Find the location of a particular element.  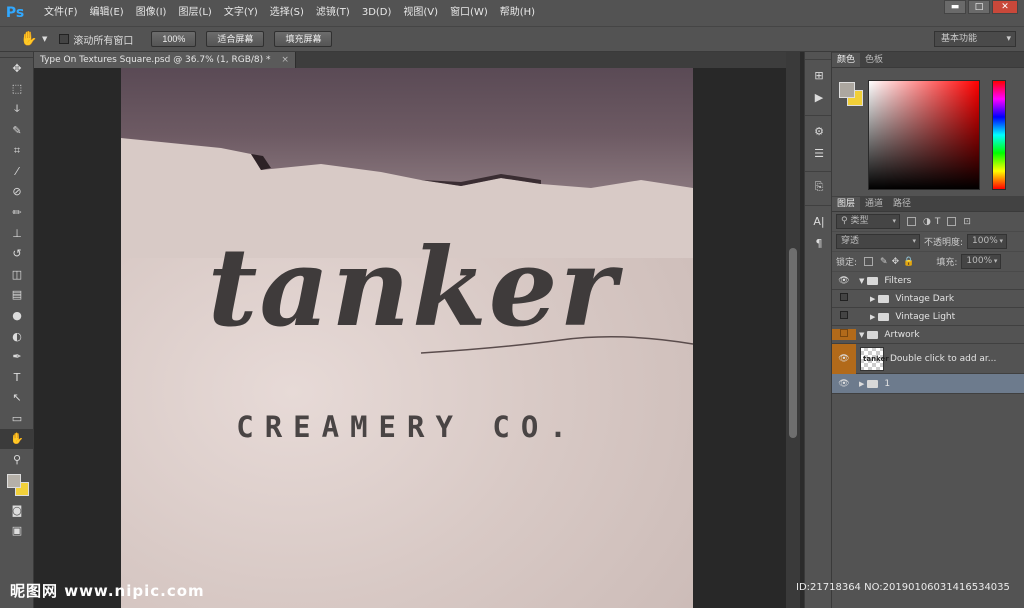

lock-pixels-icon: ✎ is located at coordinates (884, 262).